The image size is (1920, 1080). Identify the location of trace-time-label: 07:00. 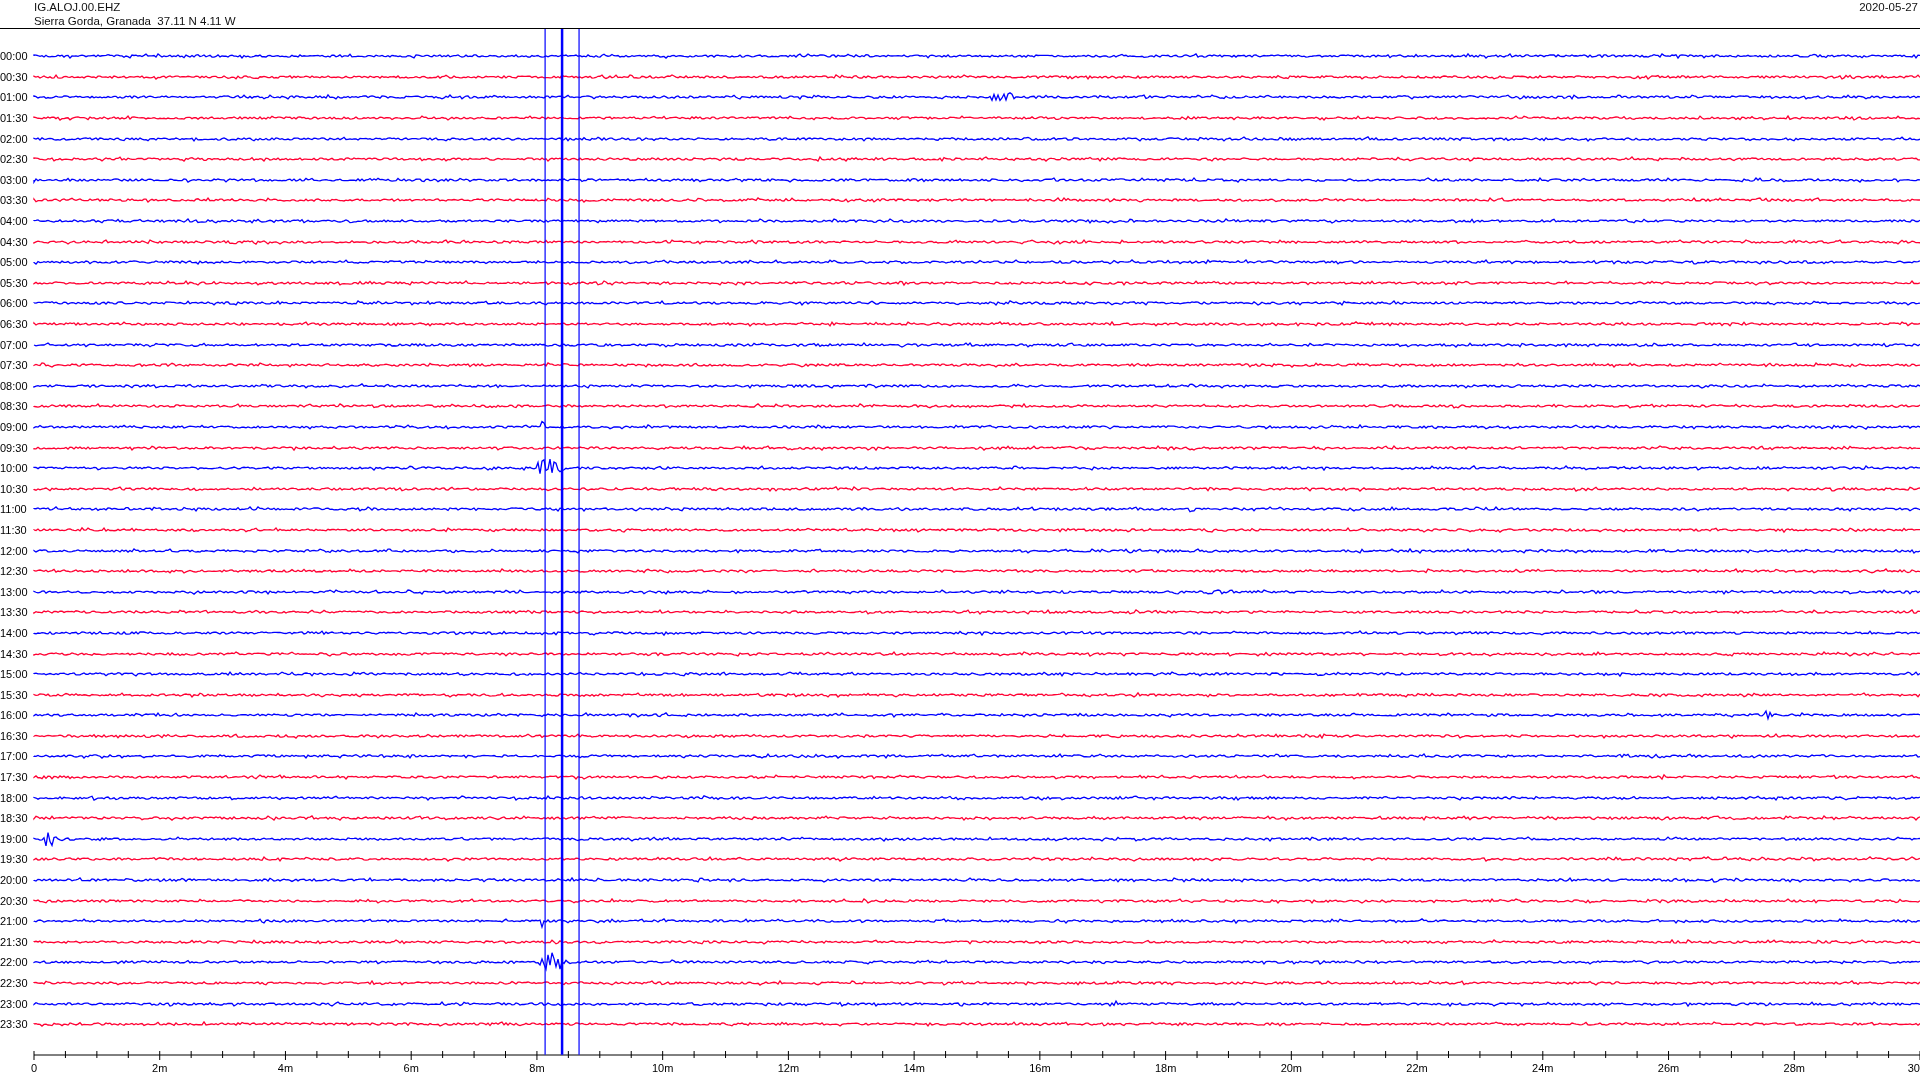
(14, 344).